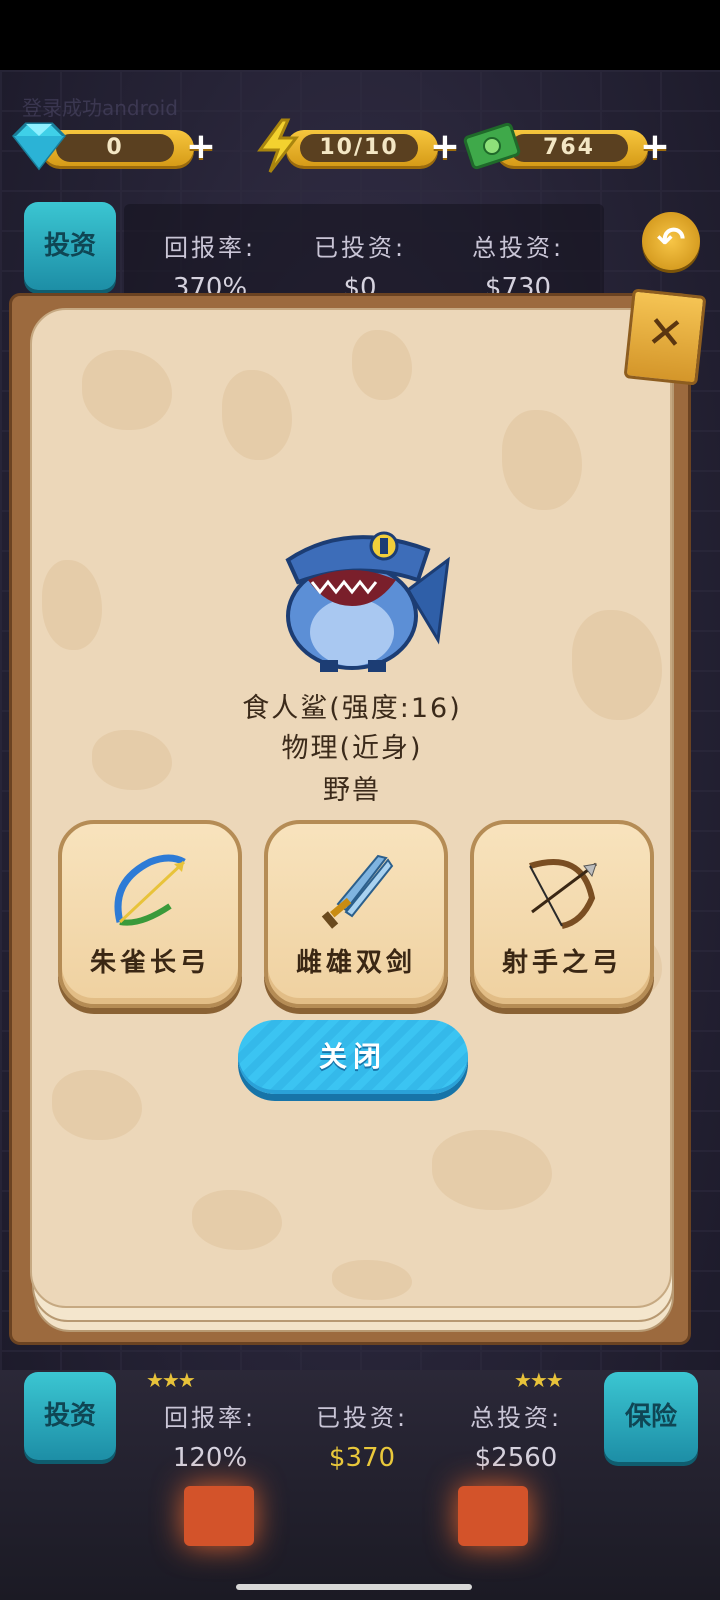  Describe the element at coordinates (360, 35) in the screenshot. I see `status-bar` at that location.